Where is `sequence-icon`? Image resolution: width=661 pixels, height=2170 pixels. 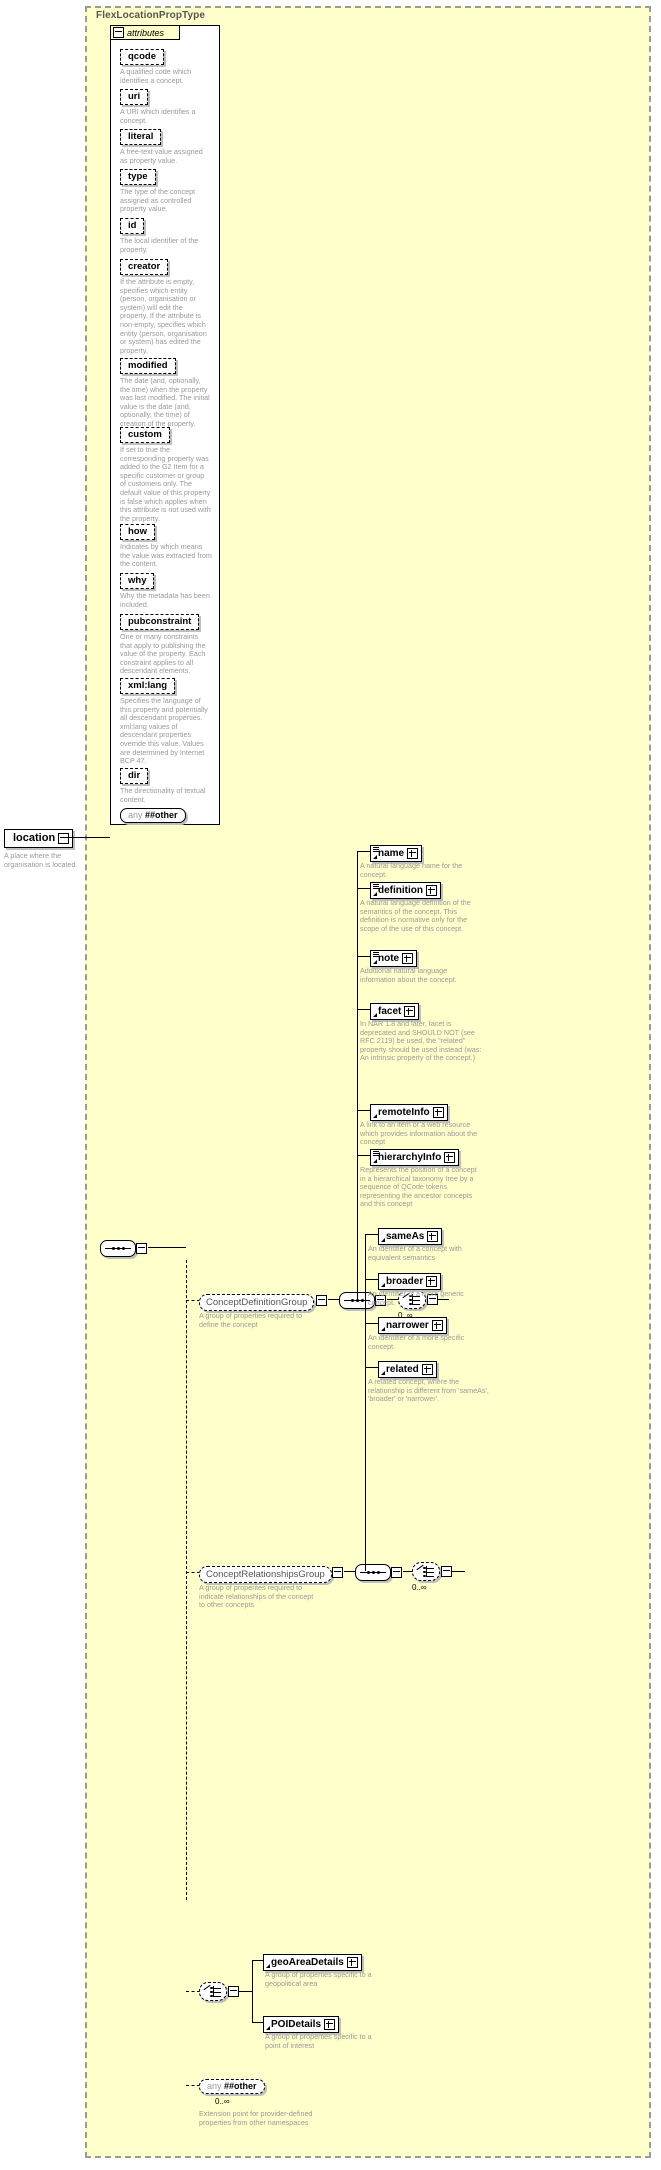
sequence-icon is located at coordinates (118, 1248).